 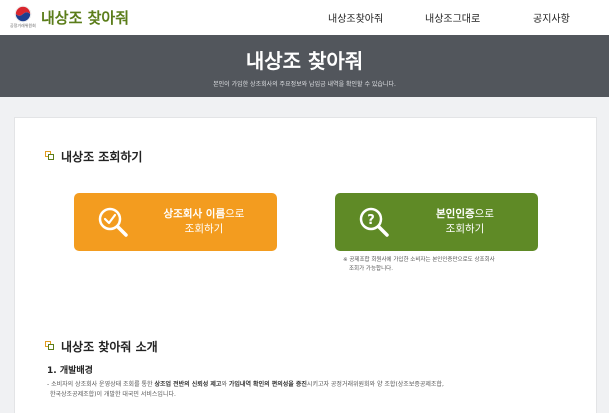 I want to click on lookup-by-auth-button: ? 본인인증으로 조회하기, so click(x=436, y=222).